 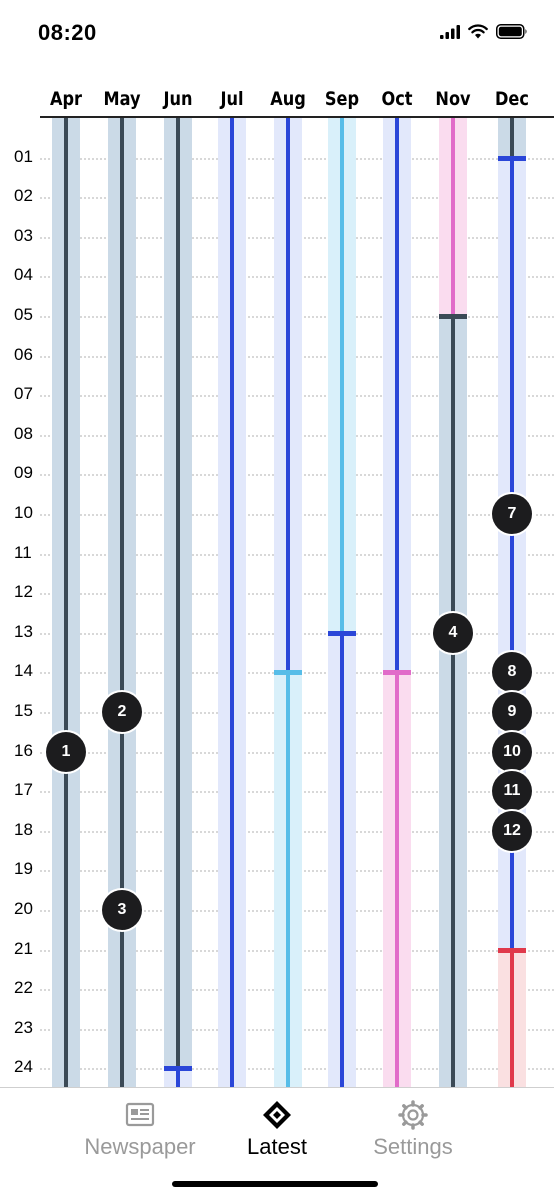 What do you see at coordinates (122, 99) in the screenshot?
I see `month-header-may: May` at bounding box center [122, 99].